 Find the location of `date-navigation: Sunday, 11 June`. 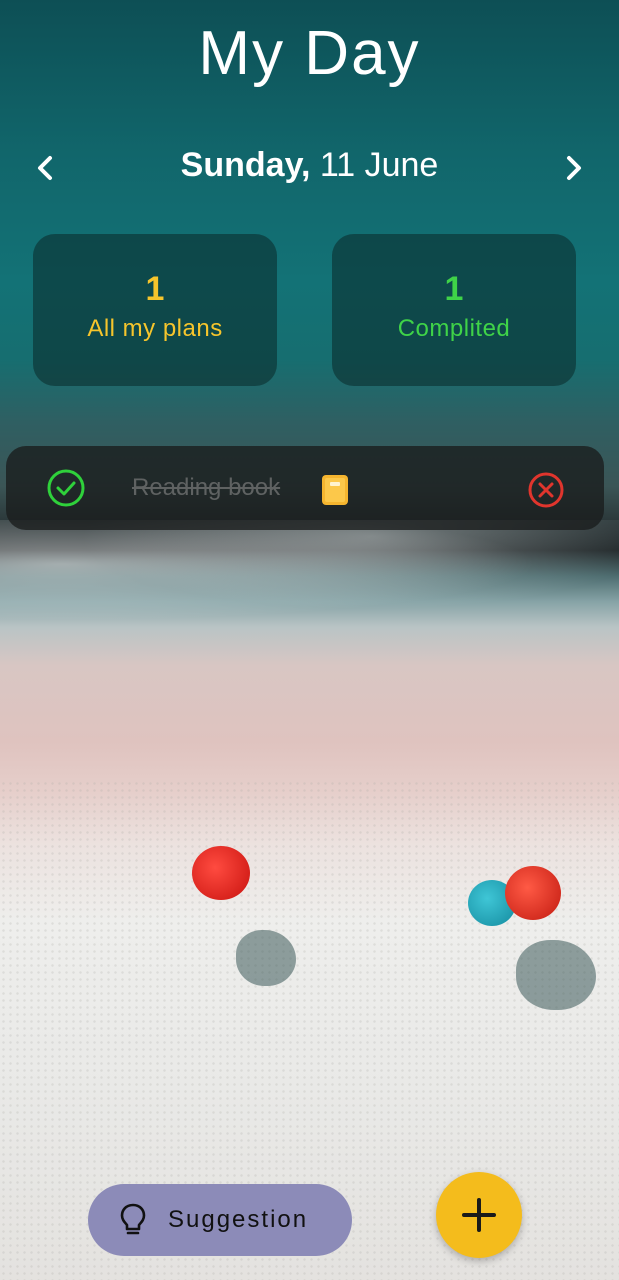

date-navigation: Sunday, 11 June is located at coordinates (309, 170).